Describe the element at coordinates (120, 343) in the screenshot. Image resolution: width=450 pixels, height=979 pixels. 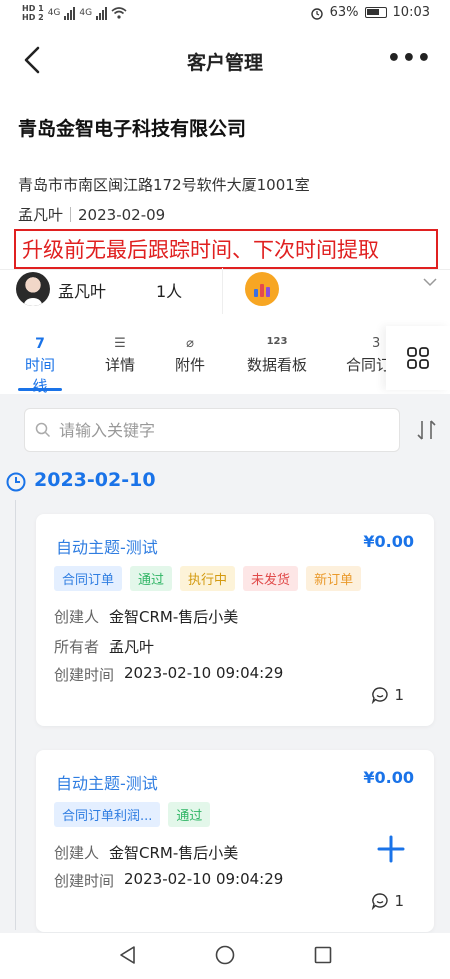
I see `details-icon: ☰` at that location.